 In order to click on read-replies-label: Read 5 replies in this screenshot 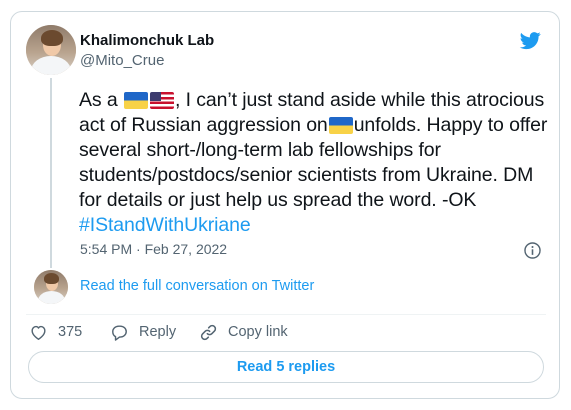, I will do `click(286, 367)`.